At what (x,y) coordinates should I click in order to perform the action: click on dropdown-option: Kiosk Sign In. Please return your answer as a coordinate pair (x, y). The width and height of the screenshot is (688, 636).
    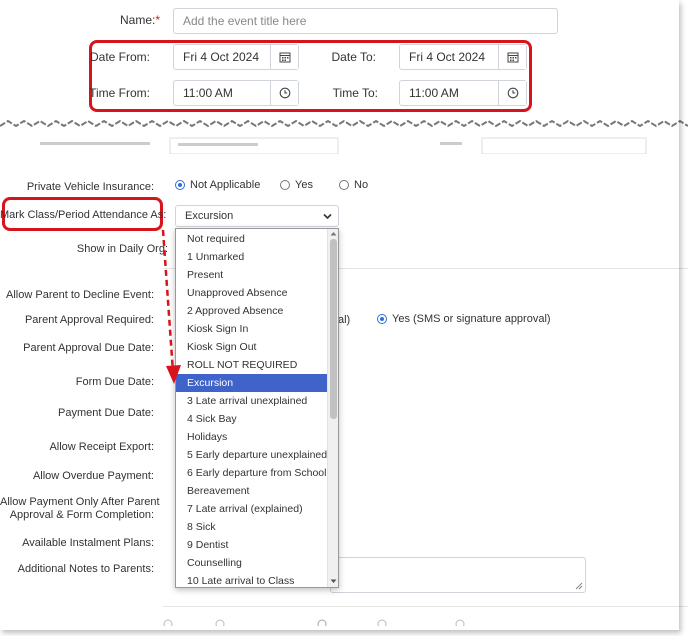
    Looking at the image, I should click on (251, 329).